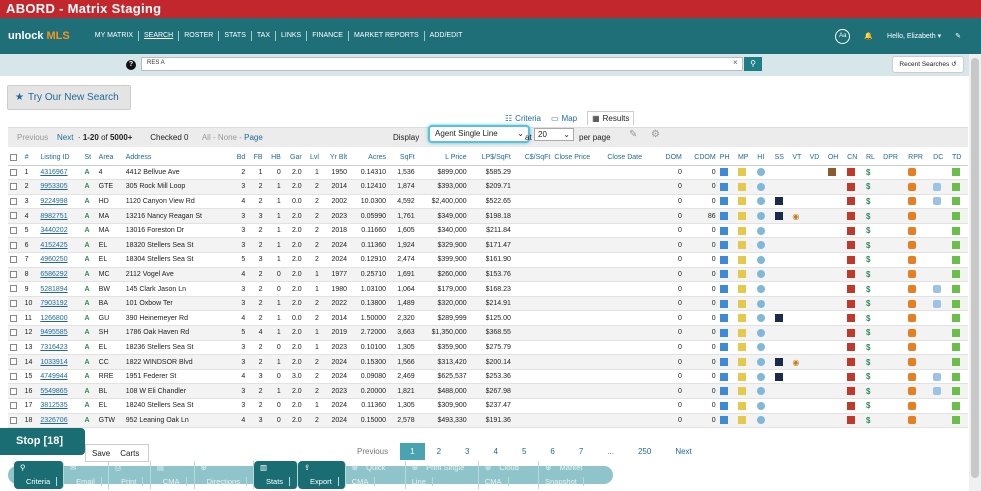 The image size is (981, 491). I want to click on page-scrollbar, so click(975, 272).